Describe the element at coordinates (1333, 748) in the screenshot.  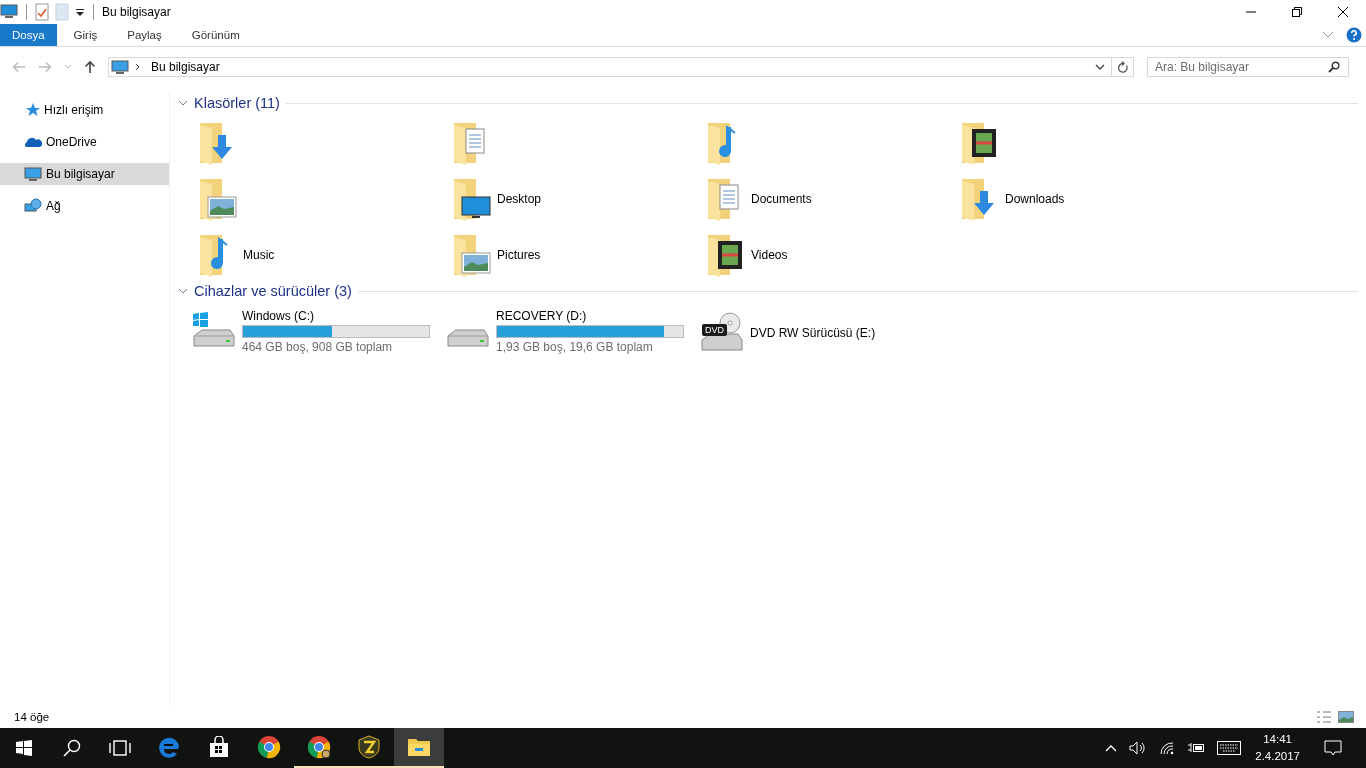
I see `notification-icon` at that location.